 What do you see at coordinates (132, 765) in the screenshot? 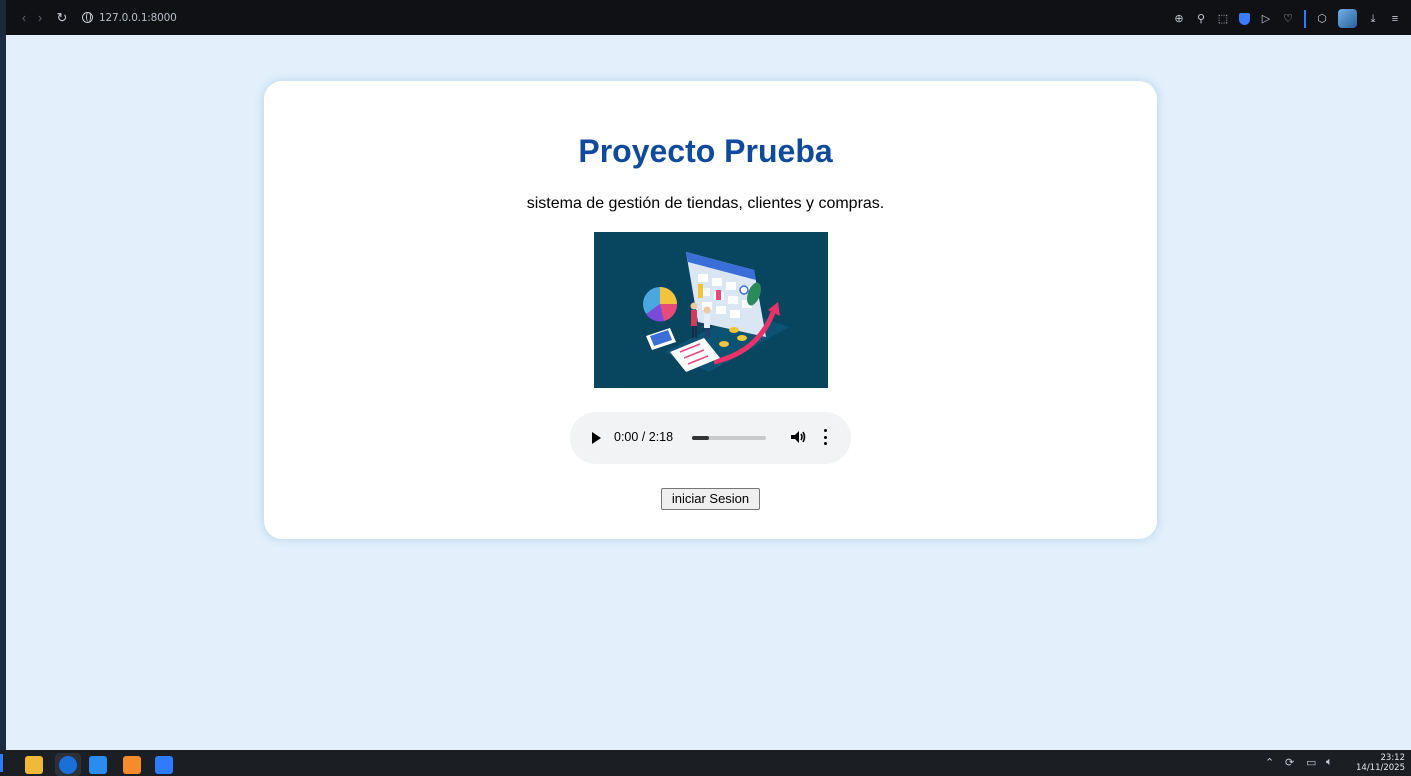
I see `xampp-icon` at bounding box center [132, 765].